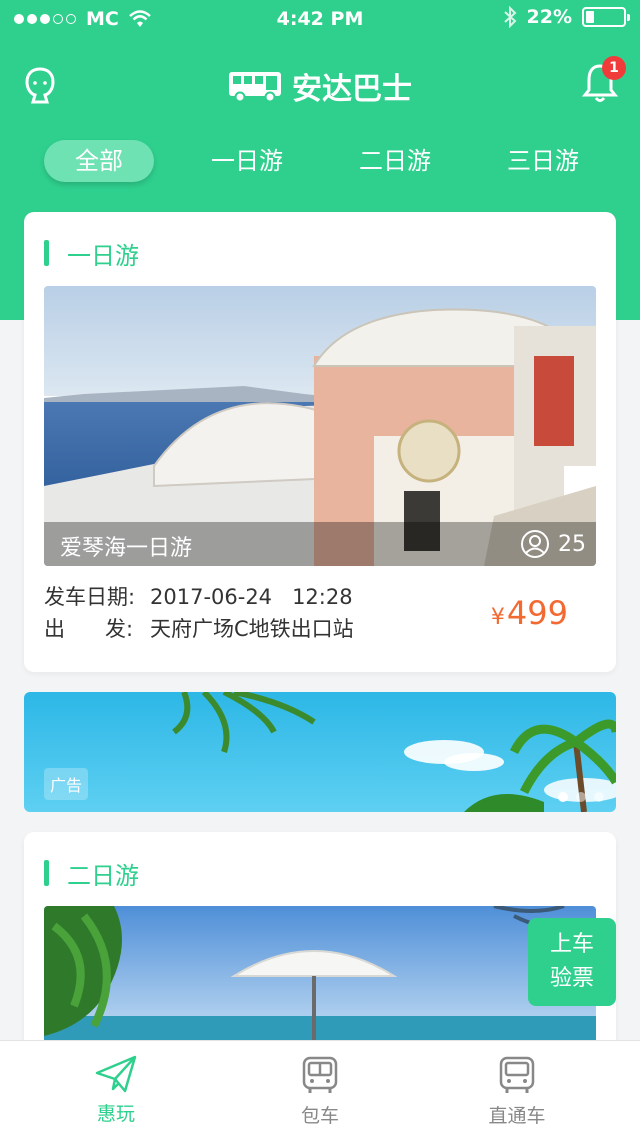 Image resolution: width=640 pixels, height=1136 pixels. What do you see at coordinates (103, 255) in the screenshot?
I see `section-title: 一日游` at bounding box center [103, 255].